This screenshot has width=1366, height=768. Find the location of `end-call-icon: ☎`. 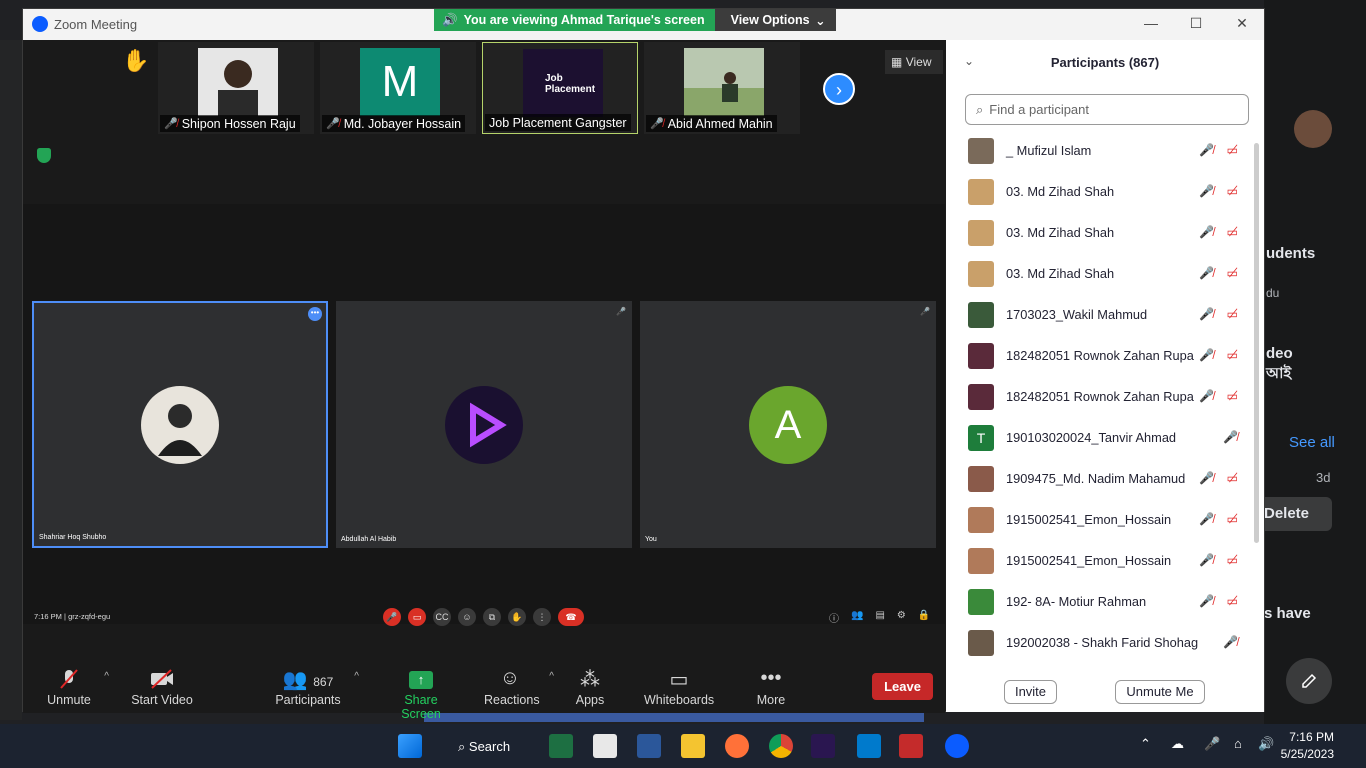

end-call-icon: ☎ is located at coordinates (571, 617).